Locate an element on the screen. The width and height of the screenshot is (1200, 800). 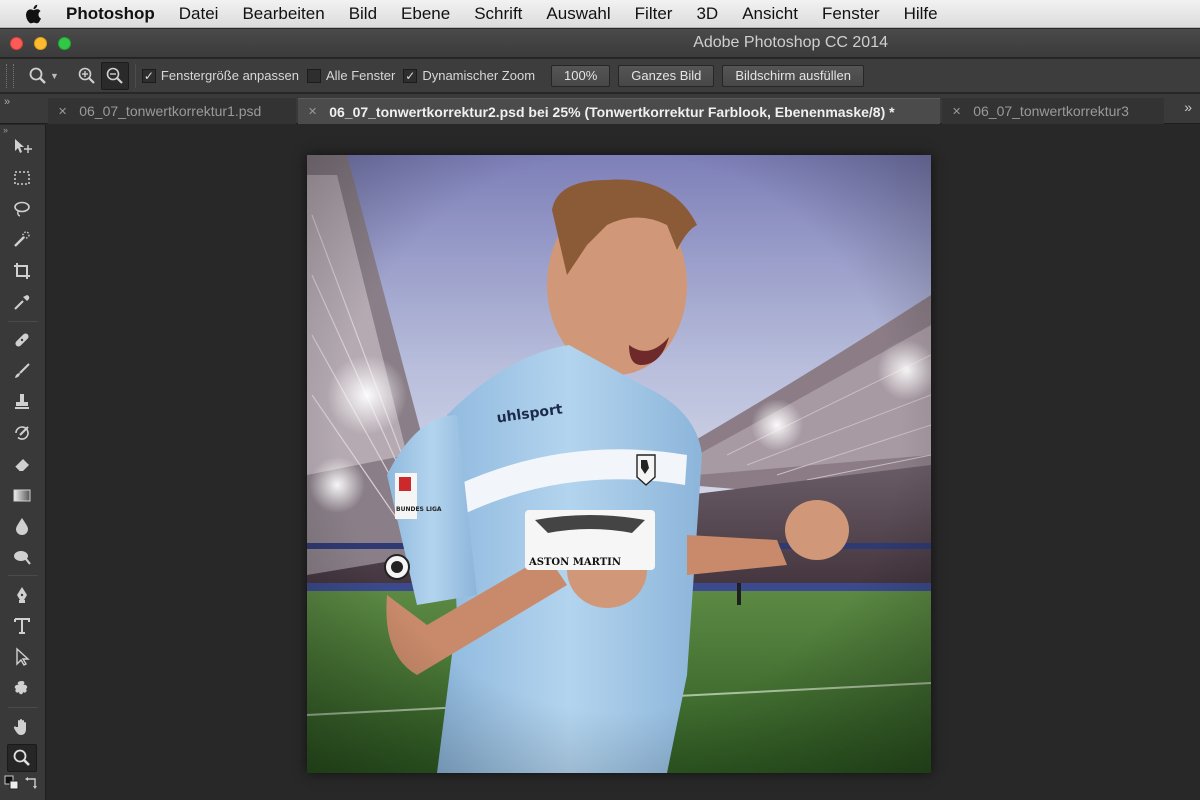
fit-window-label: Fenstergröße anpassen is located at coordinates (229, 75).